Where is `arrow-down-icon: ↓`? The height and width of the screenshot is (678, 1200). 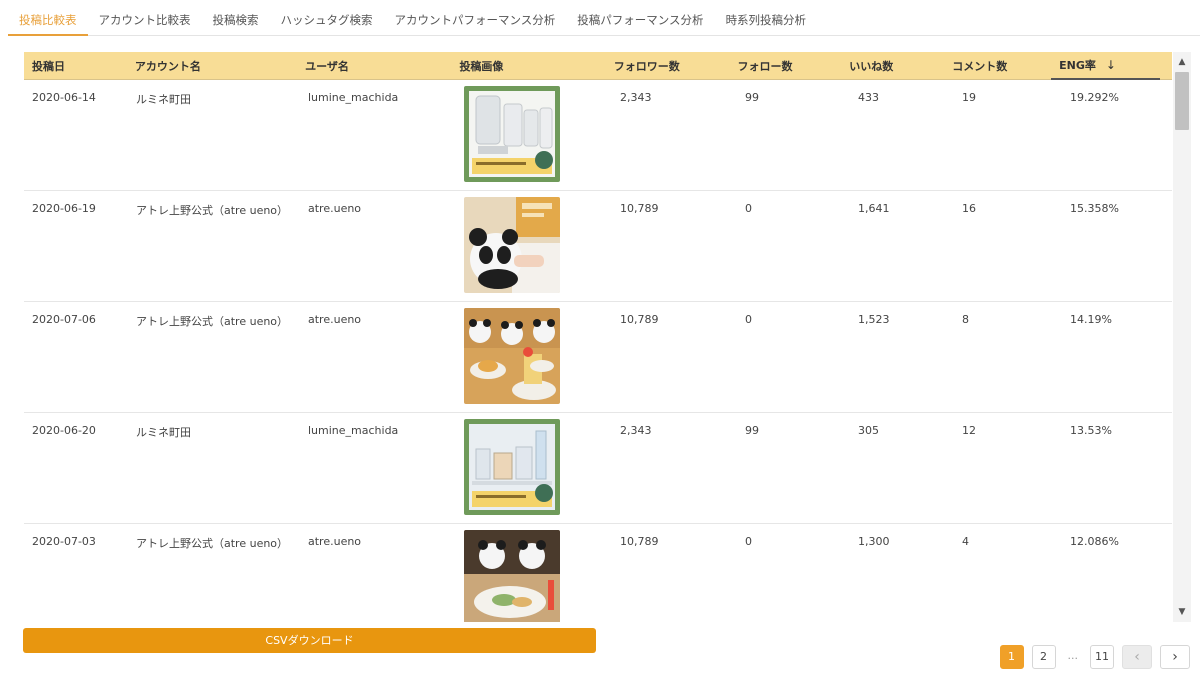 arrow-down-icon: ↓ is located at coordinates (1110, 64).